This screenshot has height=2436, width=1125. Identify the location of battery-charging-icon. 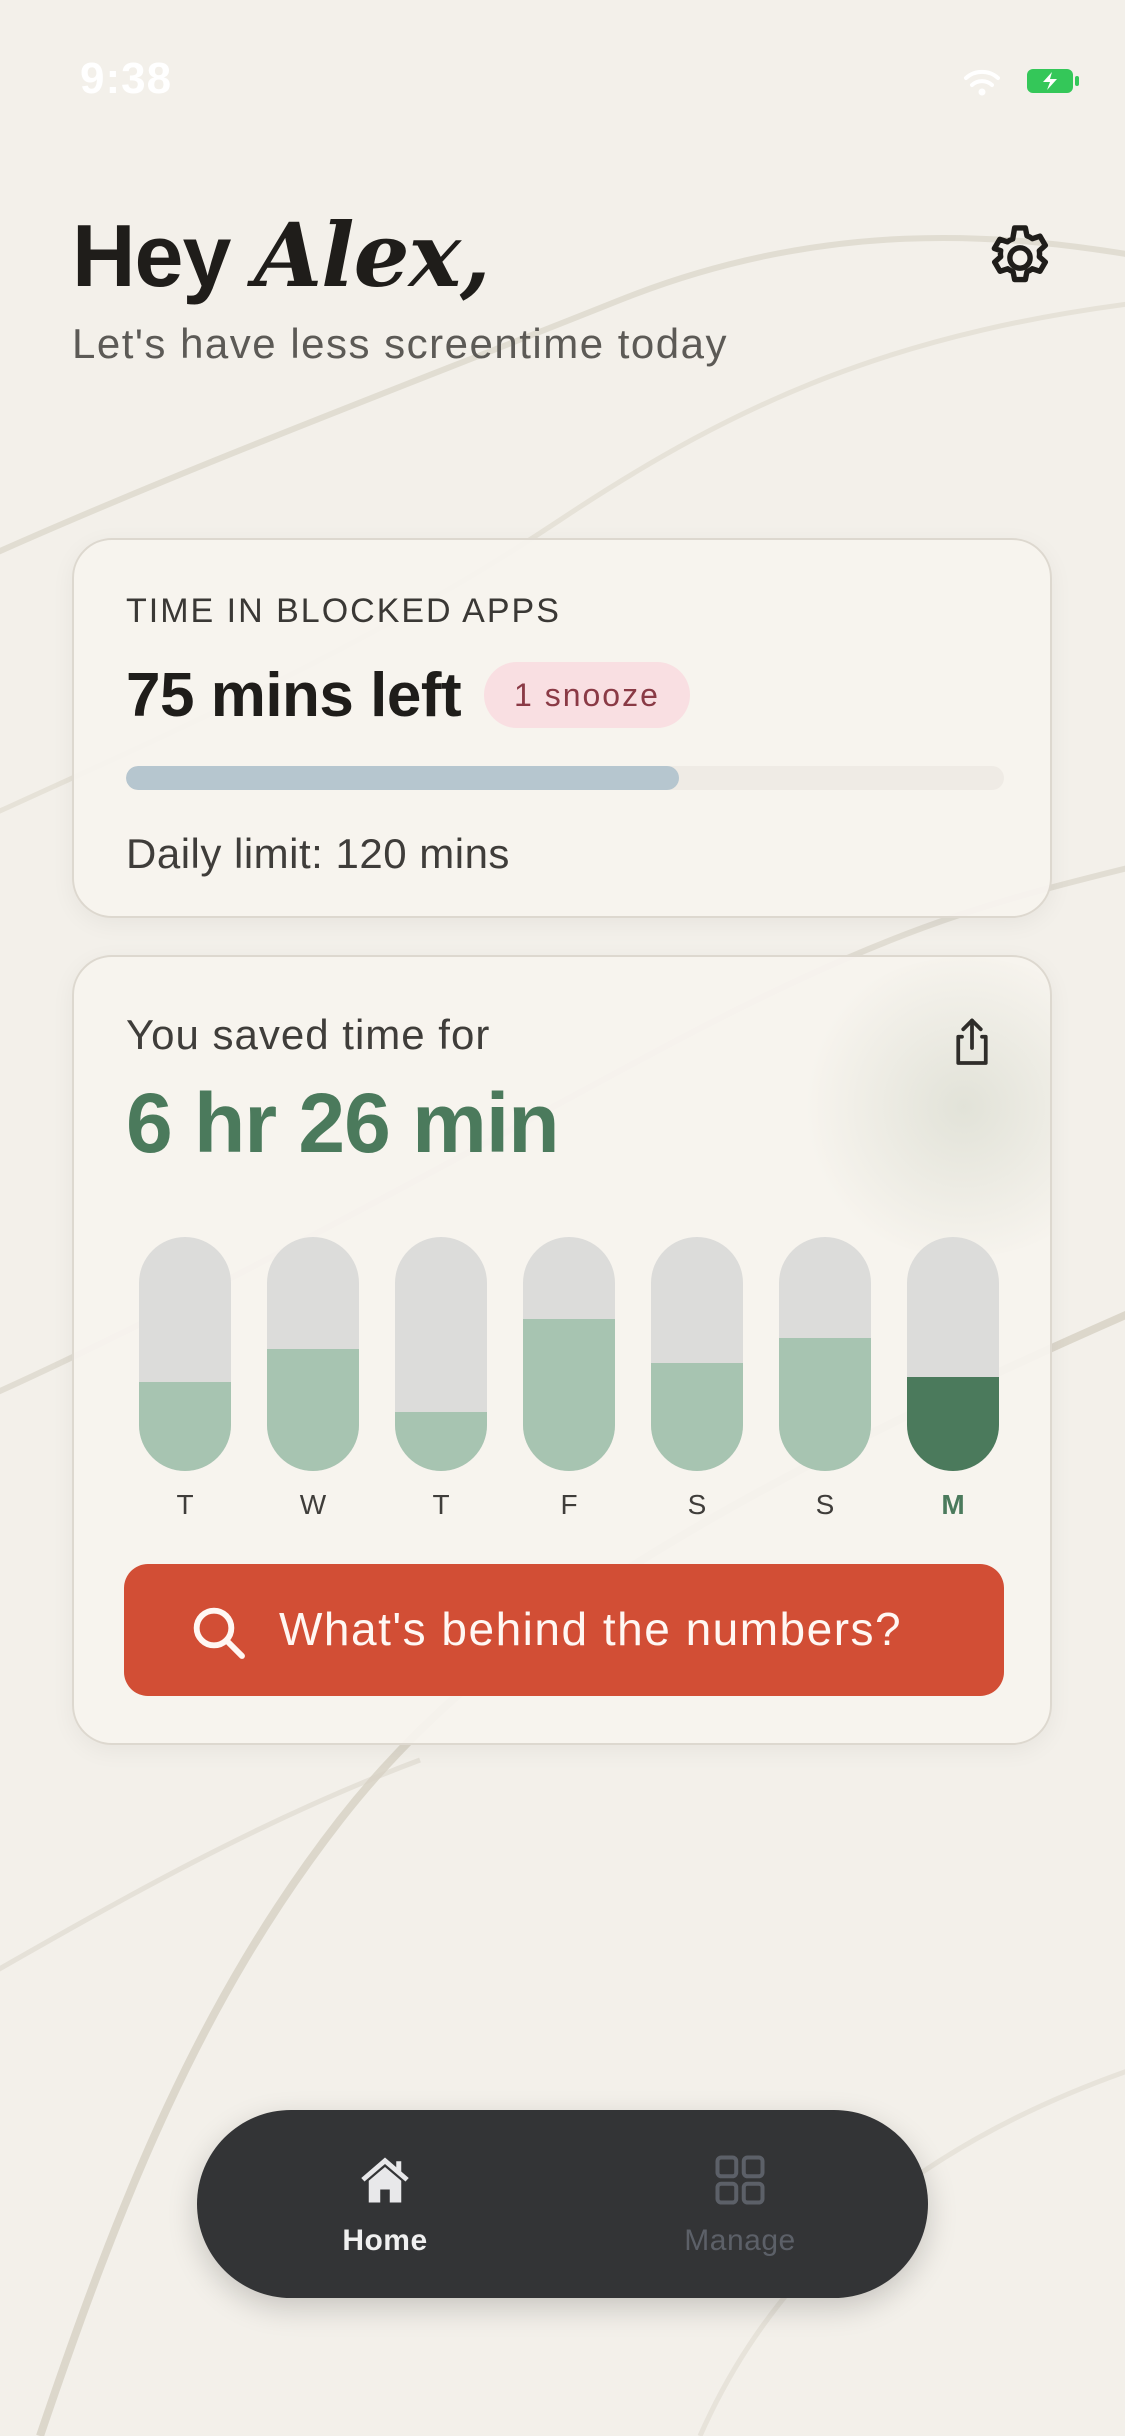
(1053, 81).